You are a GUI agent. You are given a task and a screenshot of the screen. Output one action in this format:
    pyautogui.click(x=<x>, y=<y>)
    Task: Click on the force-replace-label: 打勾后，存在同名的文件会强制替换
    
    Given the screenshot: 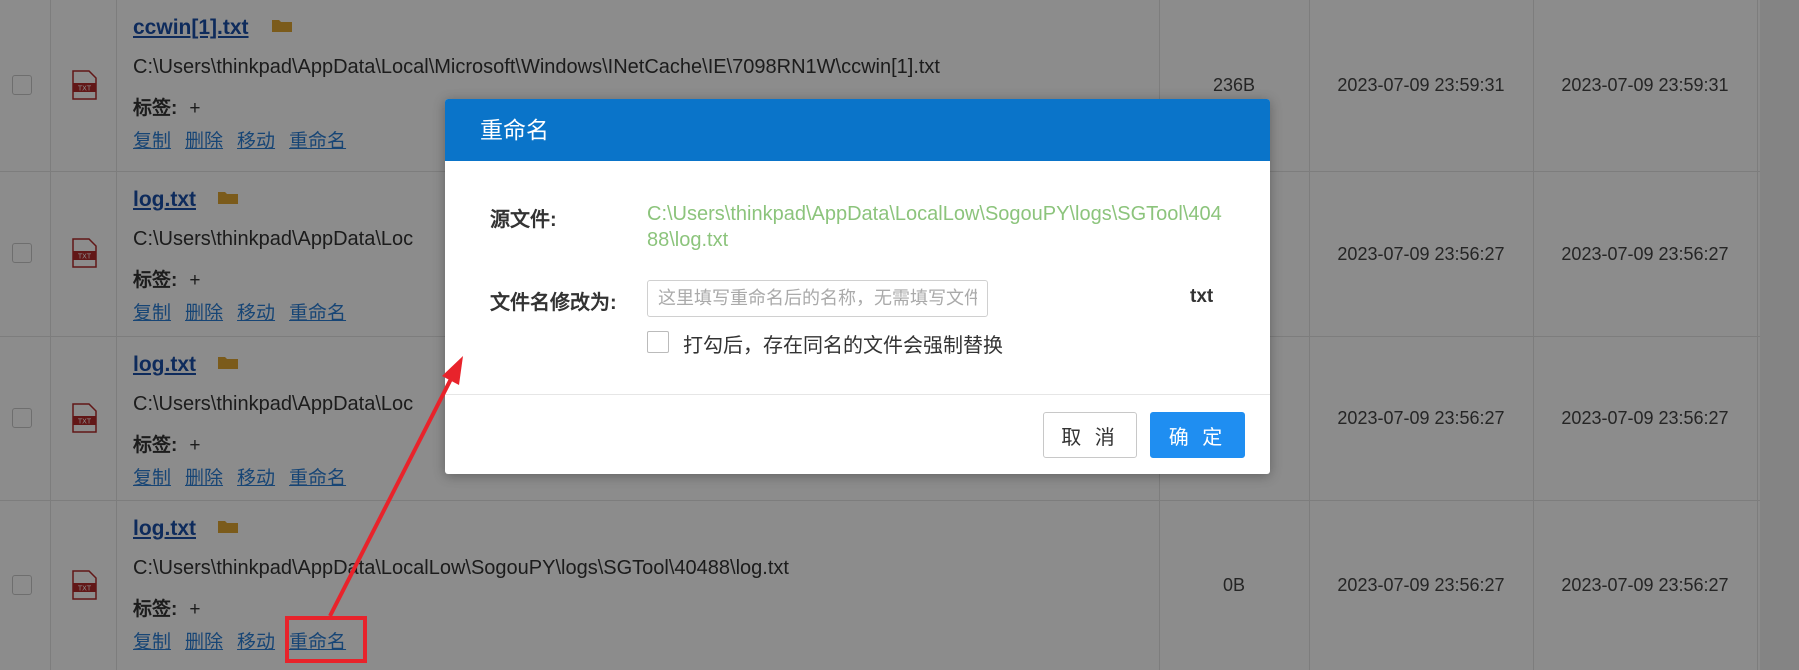 What is the action you would take?
    pyautogui.click(x=843, y=343)
    